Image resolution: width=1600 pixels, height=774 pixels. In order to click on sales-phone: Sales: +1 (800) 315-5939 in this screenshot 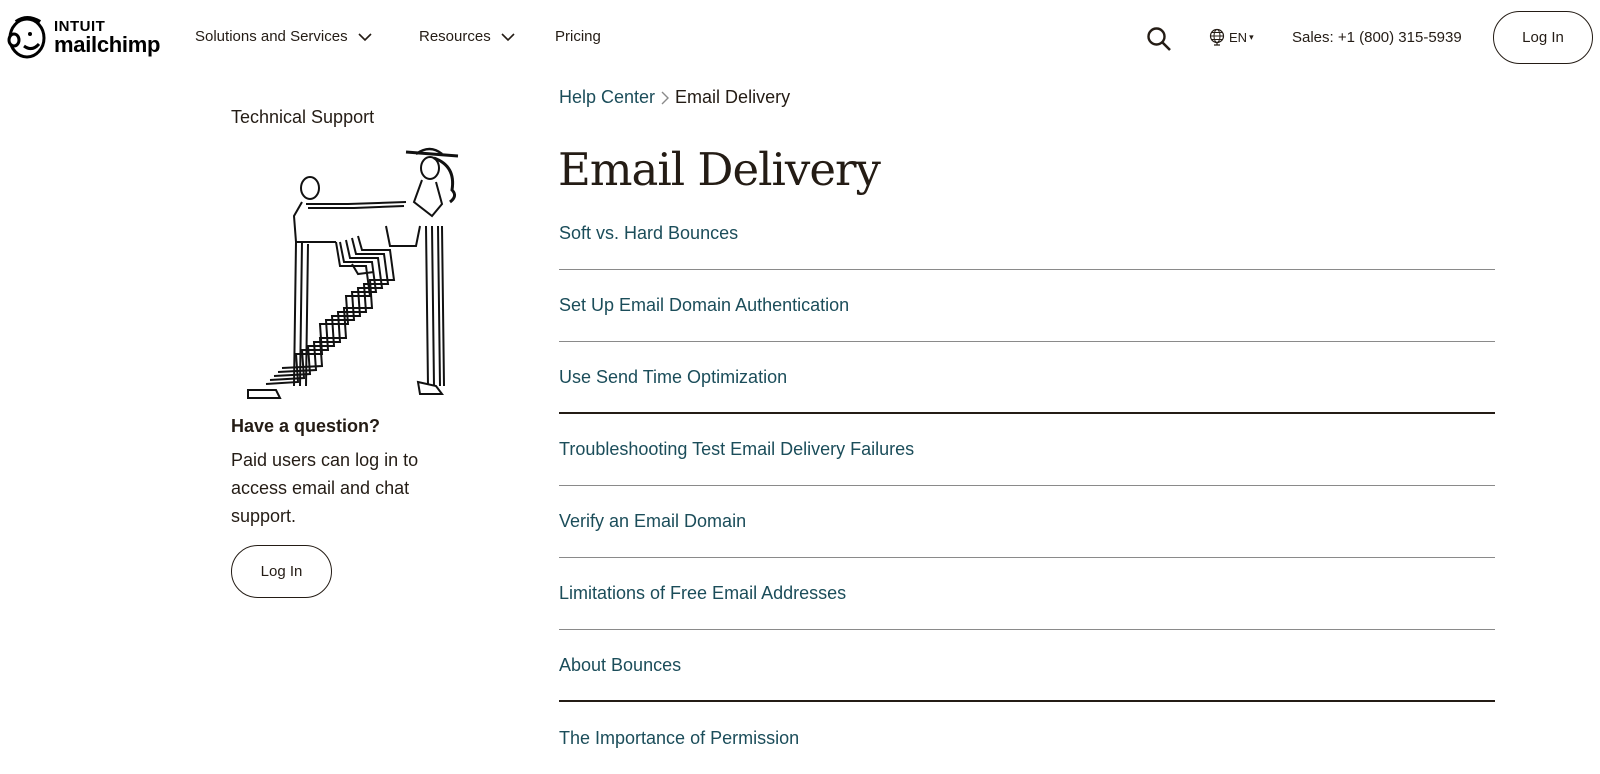, I will do `click(1377, 37)`.